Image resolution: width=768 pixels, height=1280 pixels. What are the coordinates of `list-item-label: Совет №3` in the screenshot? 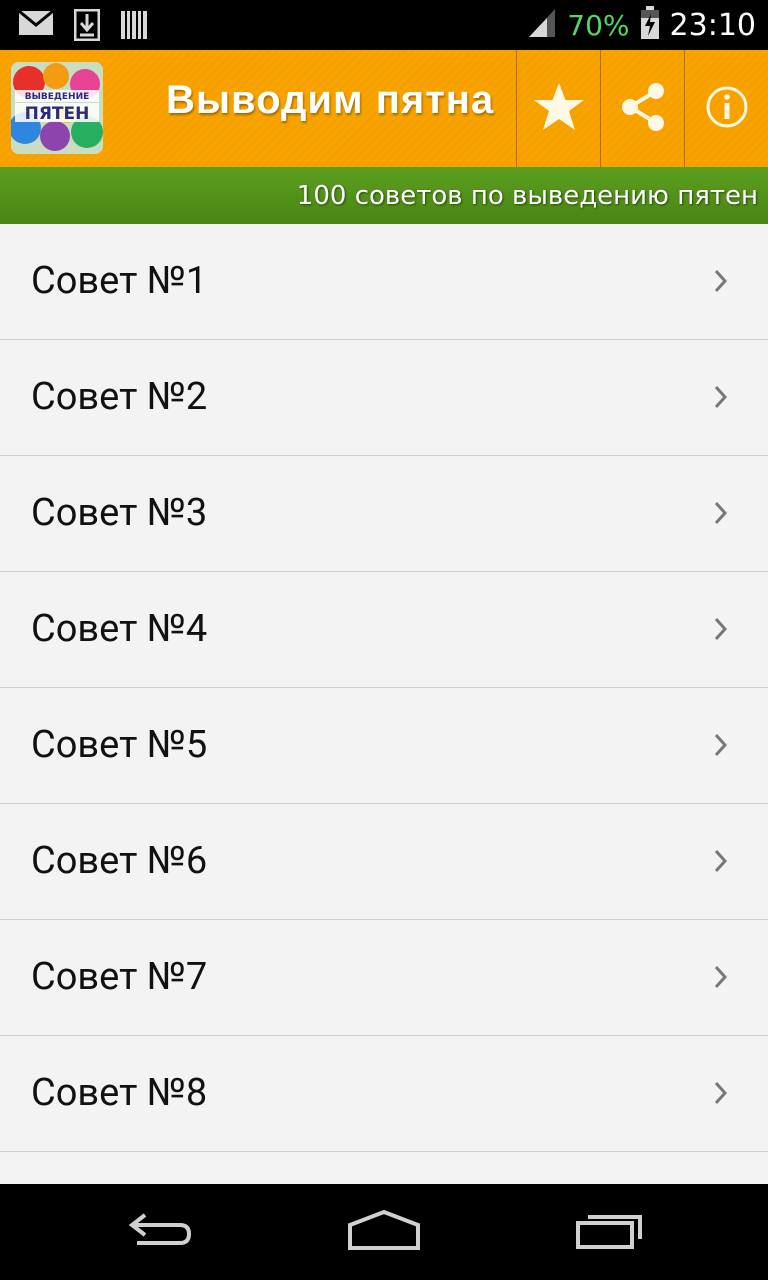 It's located at (119, 513).